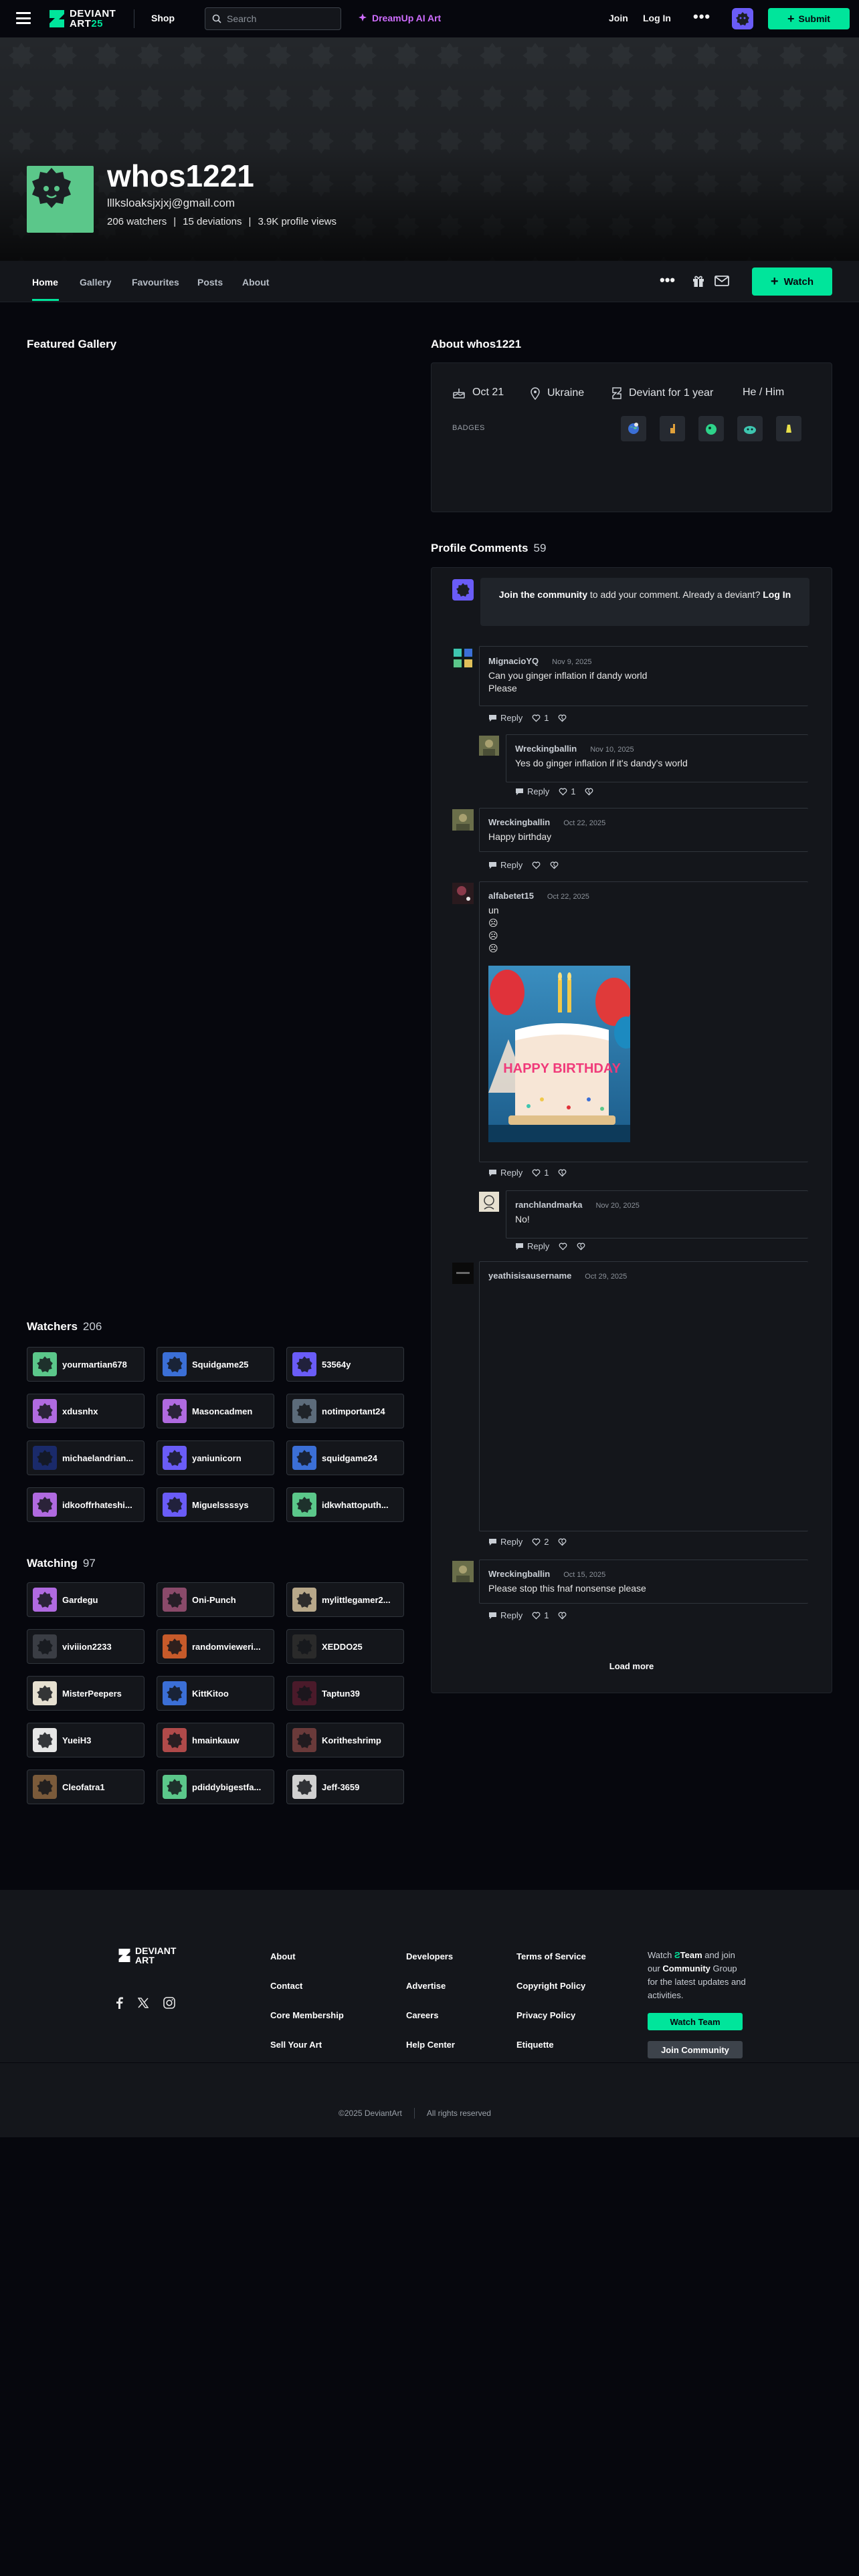  I want to click on user-card: Cleofatra1, so click(86, 1787).